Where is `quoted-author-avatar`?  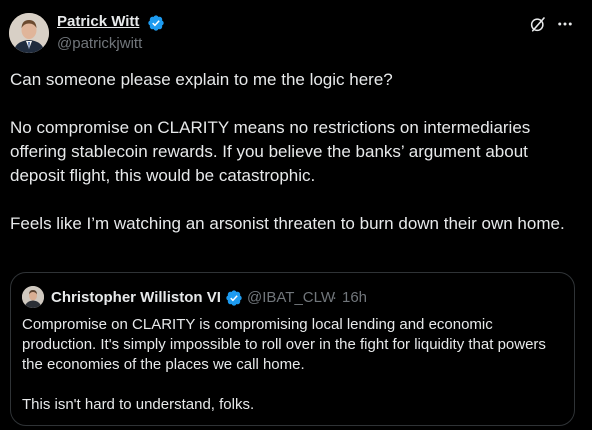 quoted-author-avatar is located at coordinates (33, 297).